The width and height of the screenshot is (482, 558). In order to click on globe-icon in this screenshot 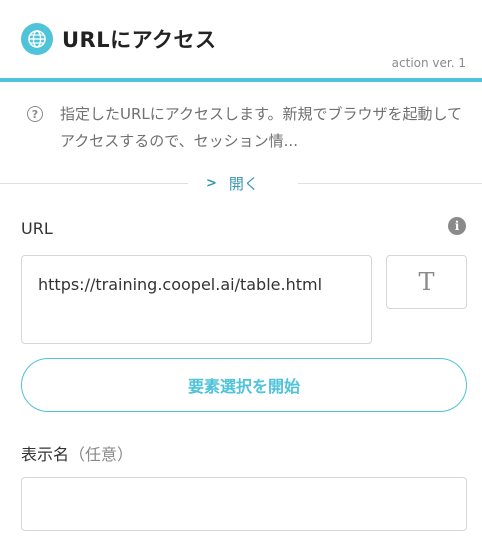, I will do `click(37, 39)`.